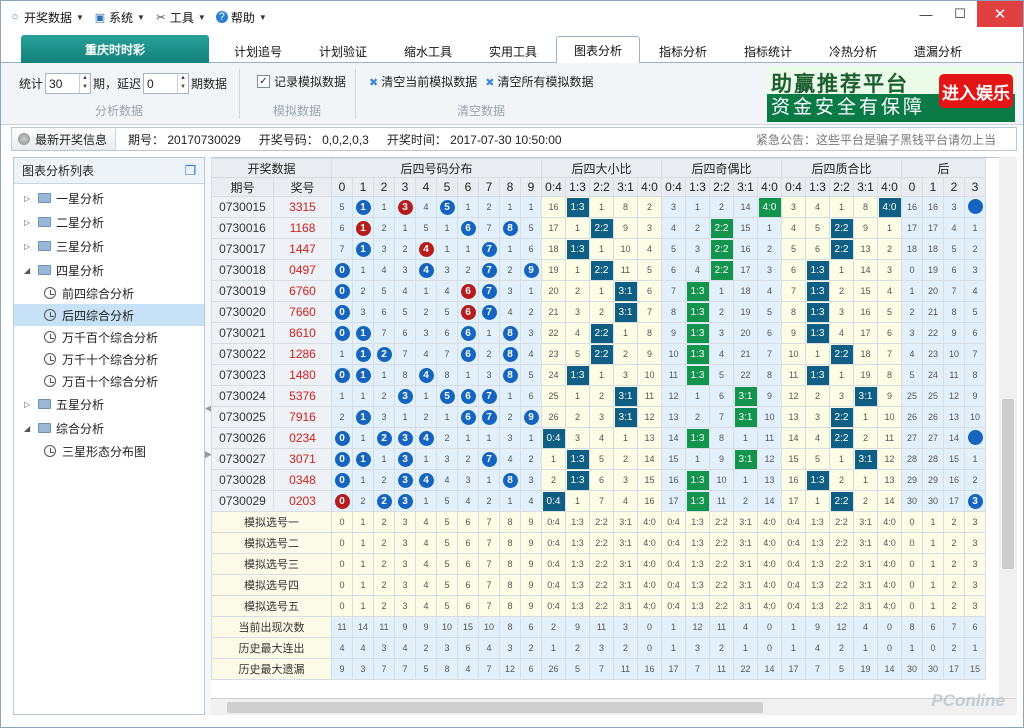 The height and width of the screenshot is (728, 1024). I want to click on table-cell: 4:0, so click(889, 543).